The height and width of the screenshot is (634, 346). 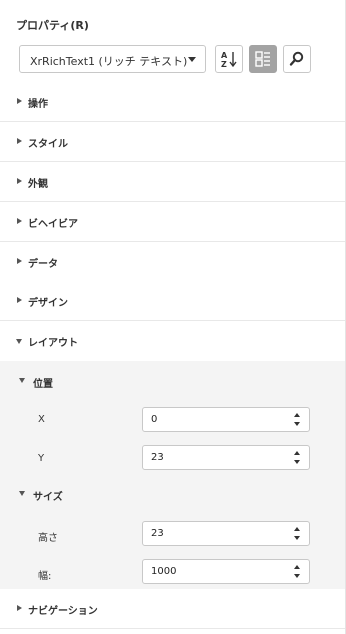 What do you see at coordinates (52, 25) in the screenshot?
I see `panel-title: プロパティ(R)` at bounding box center [52, 25].